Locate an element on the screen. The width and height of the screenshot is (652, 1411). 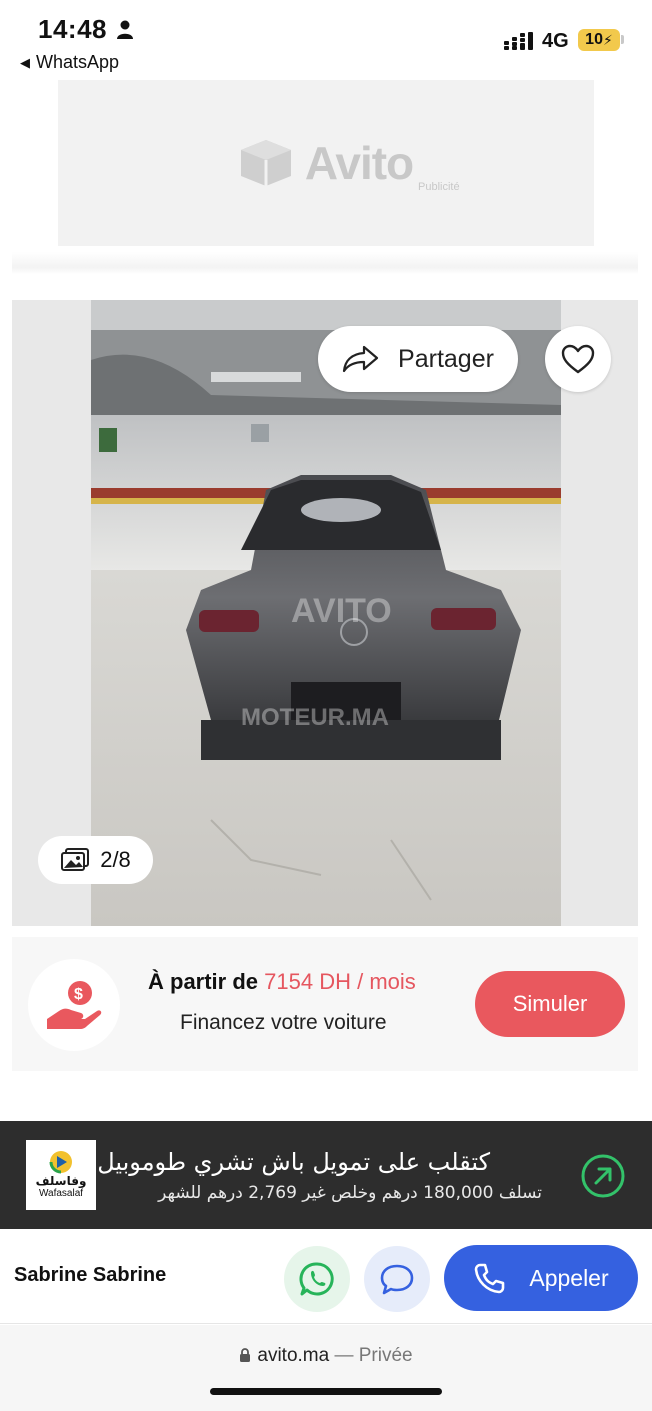
financing-headline: À partir de 7154 DH / mois is located at coordinates (282, 982).